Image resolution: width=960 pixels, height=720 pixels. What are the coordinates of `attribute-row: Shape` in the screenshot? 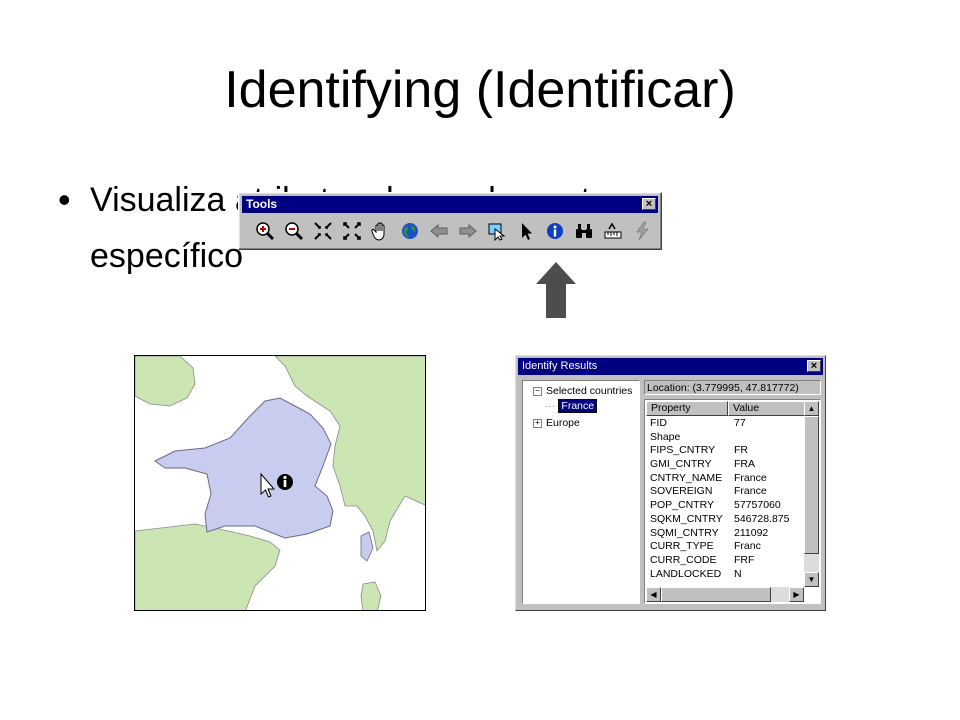 It's located at (725, 438).